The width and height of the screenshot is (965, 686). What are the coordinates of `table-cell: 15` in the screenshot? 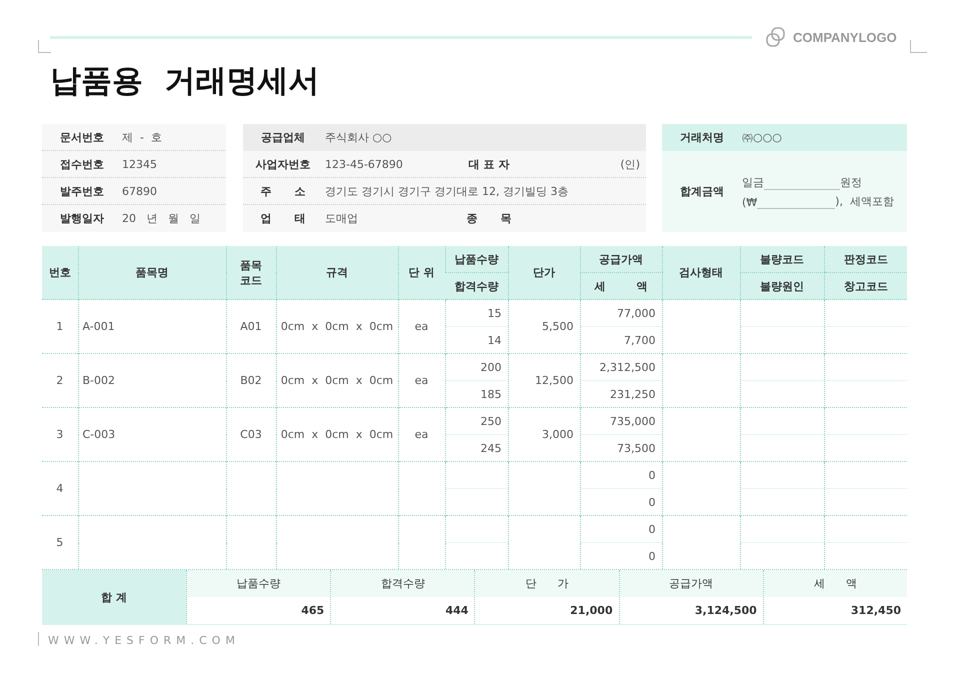 It's located at (476, 313).